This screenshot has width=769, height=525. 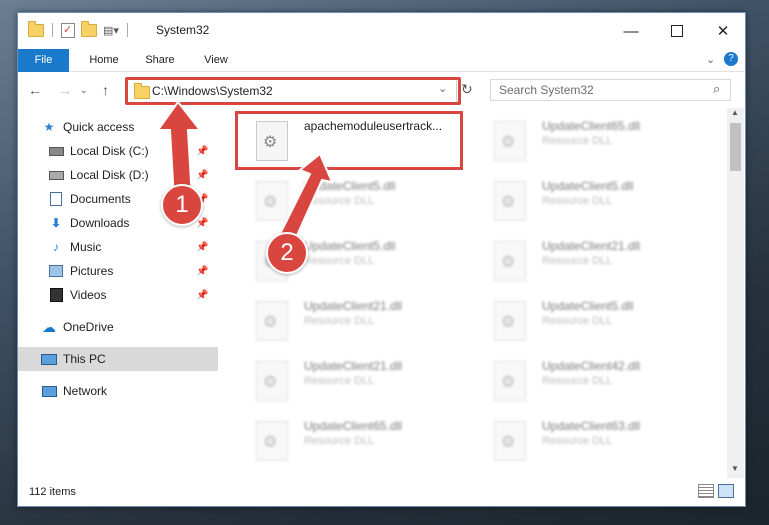 What do you see at coordinates (100, 199) in the screenshot?
I see `nav-label: Documents` at bounding box center [100, 199].